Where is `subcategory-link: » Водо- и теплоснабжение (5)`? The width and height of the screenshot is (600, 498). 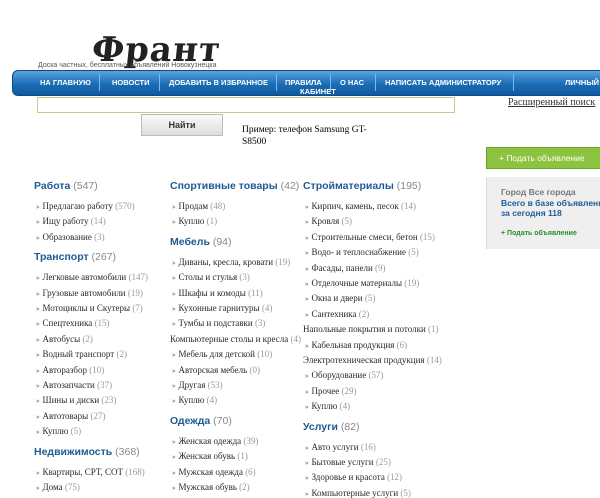 subcategory-link: » Водо- и теплоснабжение (5) is located at coordinates (362, 252).